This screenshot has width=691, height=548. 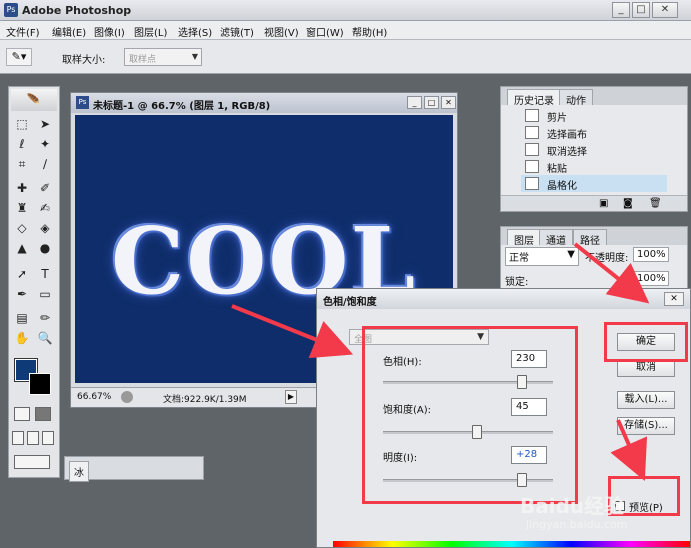 What do you see at coordinates (163, 57) in the screenshot?
I see `sample-size-select: 取样点 ▼` at bounding box center [163, 57].